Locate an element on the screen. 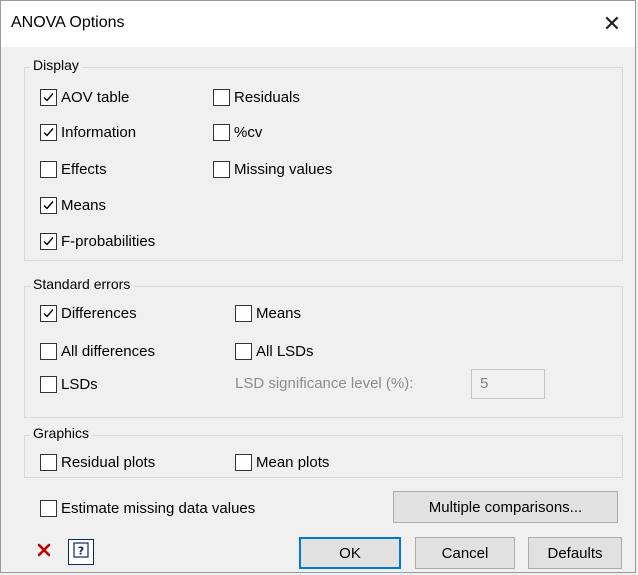 The width and height of the screenshot is (638, 575). f-probabilities-checkbox: F-probabilities is located at coordinates (97, 241).